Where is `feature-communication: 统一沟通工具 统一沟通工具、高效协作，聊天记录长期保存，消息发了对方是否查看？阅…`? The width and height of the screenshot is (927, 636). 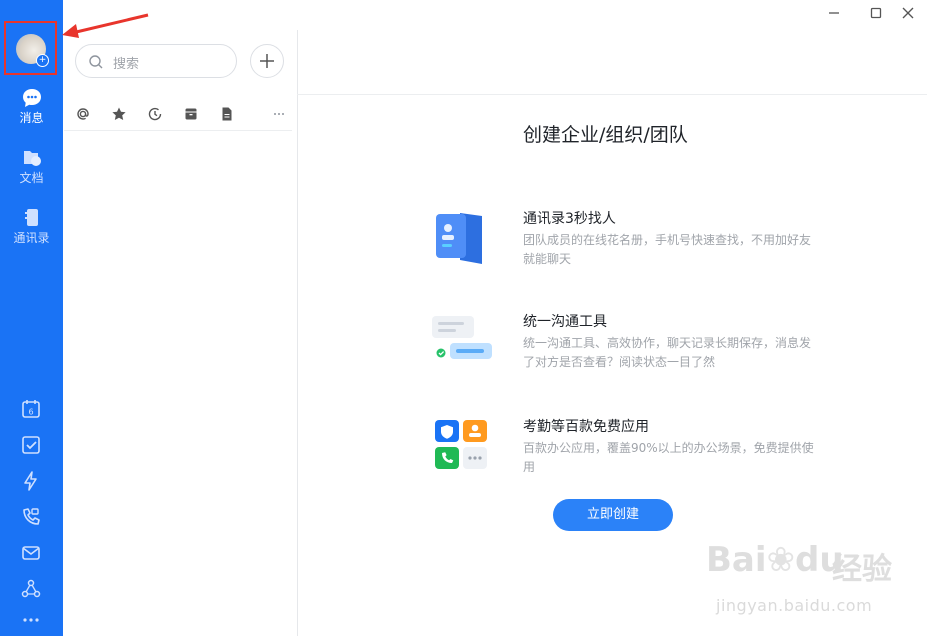
feature-communication: 统一沟通工具 统一沟通工具、高效协作，聊天记录长期保存，消息发了对方是否查看？阅… is located at coordinates (630, 346).